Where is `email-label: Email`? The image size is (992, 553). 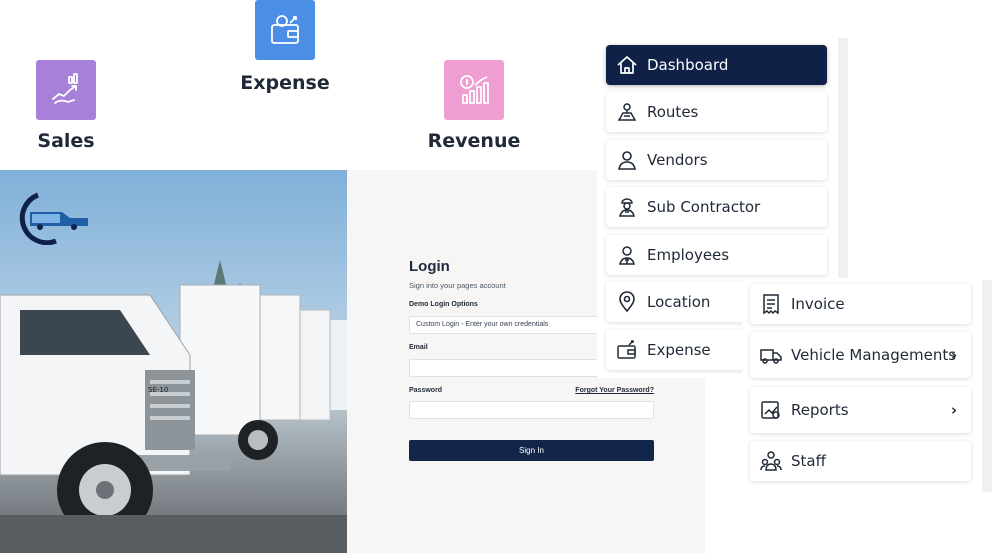
email-label: Email is located at coordinates (418, 347).